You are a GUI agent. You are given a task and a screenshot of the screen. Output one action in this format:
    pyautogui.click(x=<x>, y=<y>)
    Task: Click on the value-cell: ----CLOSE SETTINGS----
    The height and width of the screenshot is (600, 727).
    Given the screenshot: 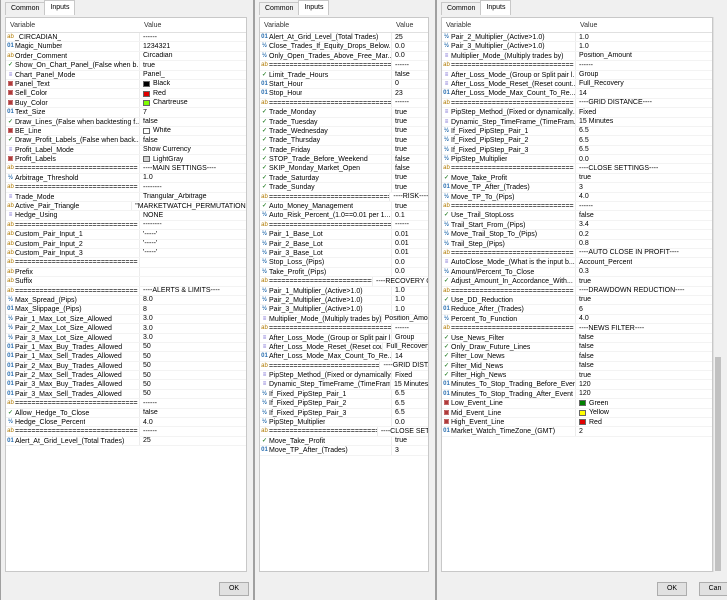 What is the action you would take?
    pyautogui.click(x=617, y=168)
    